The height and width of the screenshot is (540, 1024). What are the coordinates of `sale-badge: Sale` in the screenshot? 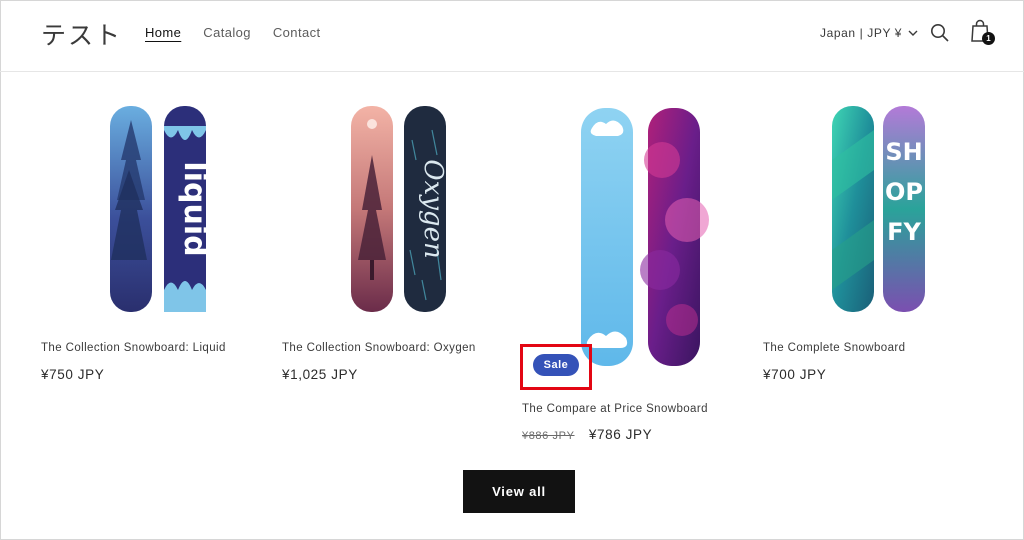 It's located at (556, 365).